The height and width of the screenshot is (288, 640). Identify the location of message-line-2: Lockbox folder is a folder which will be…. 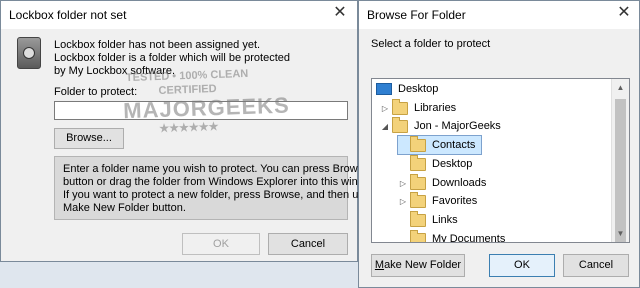
(172, 58).